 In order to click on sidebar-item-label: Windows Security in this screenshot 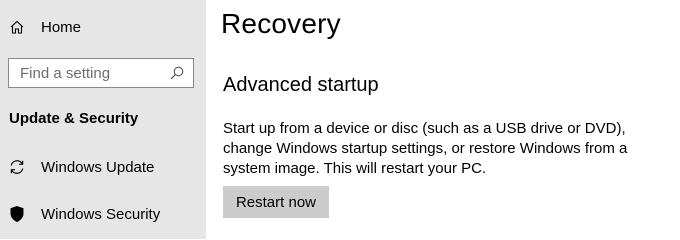, I will do `click(101, 214)`.